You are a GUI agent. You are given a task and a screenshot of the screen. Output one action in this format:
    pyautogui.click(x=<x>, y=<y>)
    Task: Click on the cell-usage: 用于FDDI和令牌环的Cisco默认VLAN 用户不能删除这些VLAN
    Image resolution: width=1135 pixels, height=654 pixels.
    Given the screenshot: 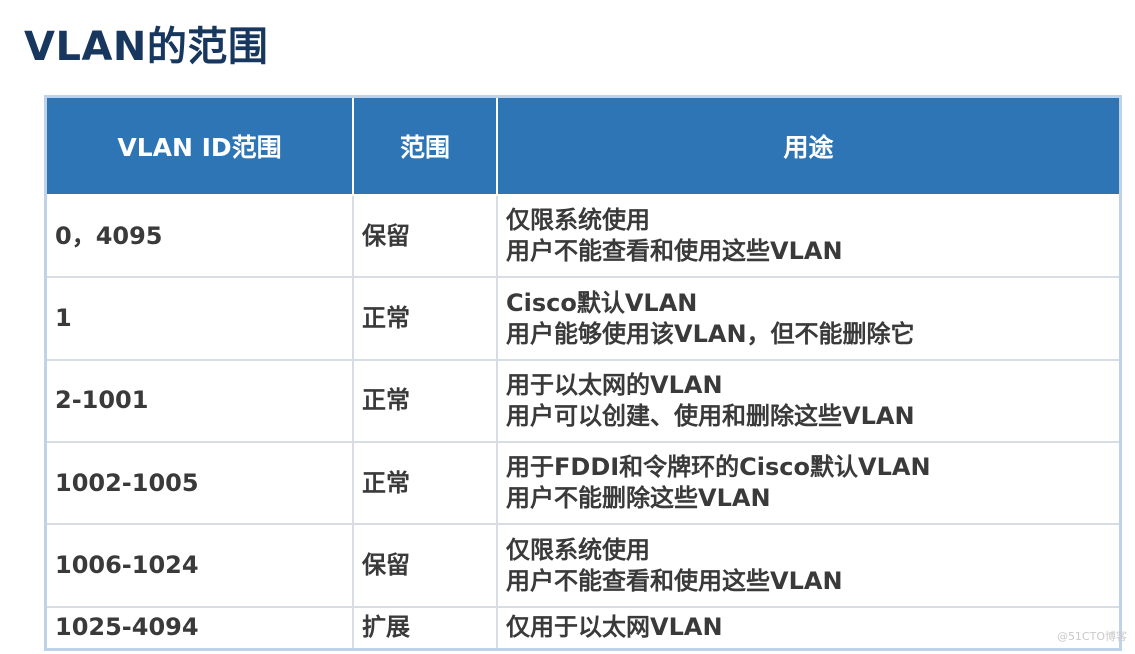 What is the action you would take?
    pyautogui.click(x=808, y=484)
    